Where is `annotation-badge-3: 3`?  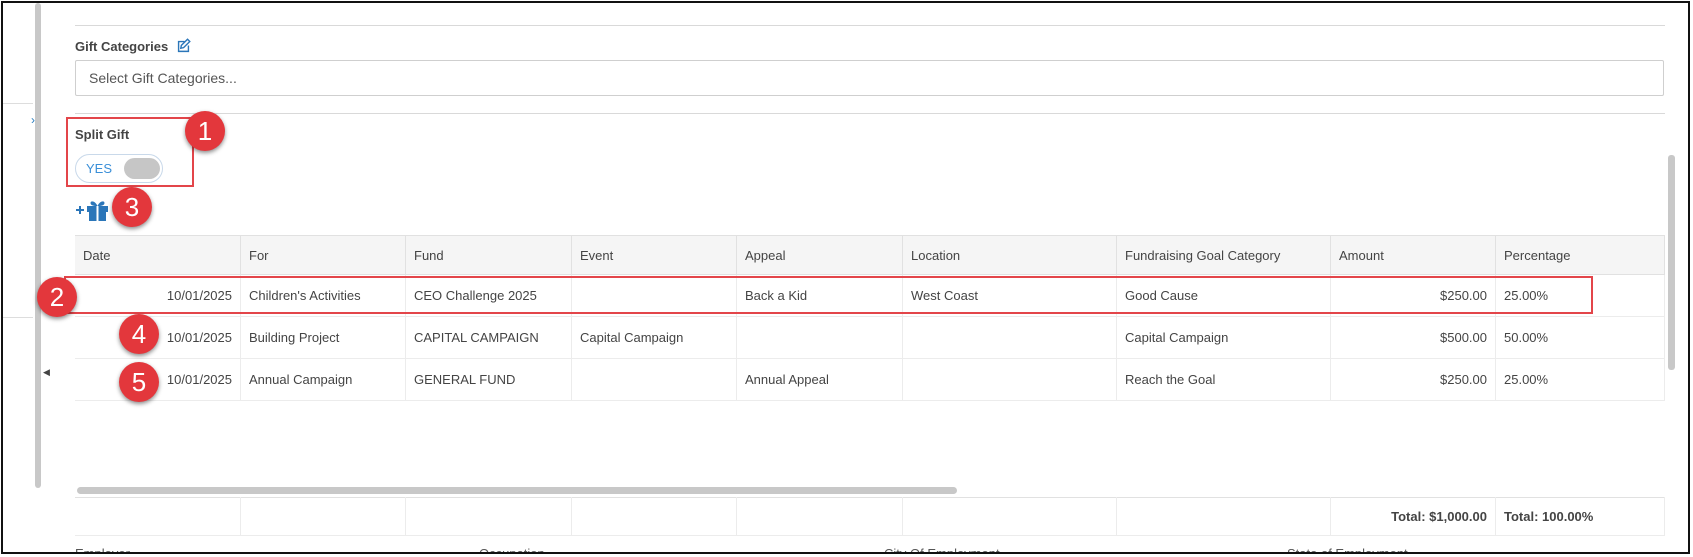
annotation-badge-3: 3 is located at coordinates (132, 207).